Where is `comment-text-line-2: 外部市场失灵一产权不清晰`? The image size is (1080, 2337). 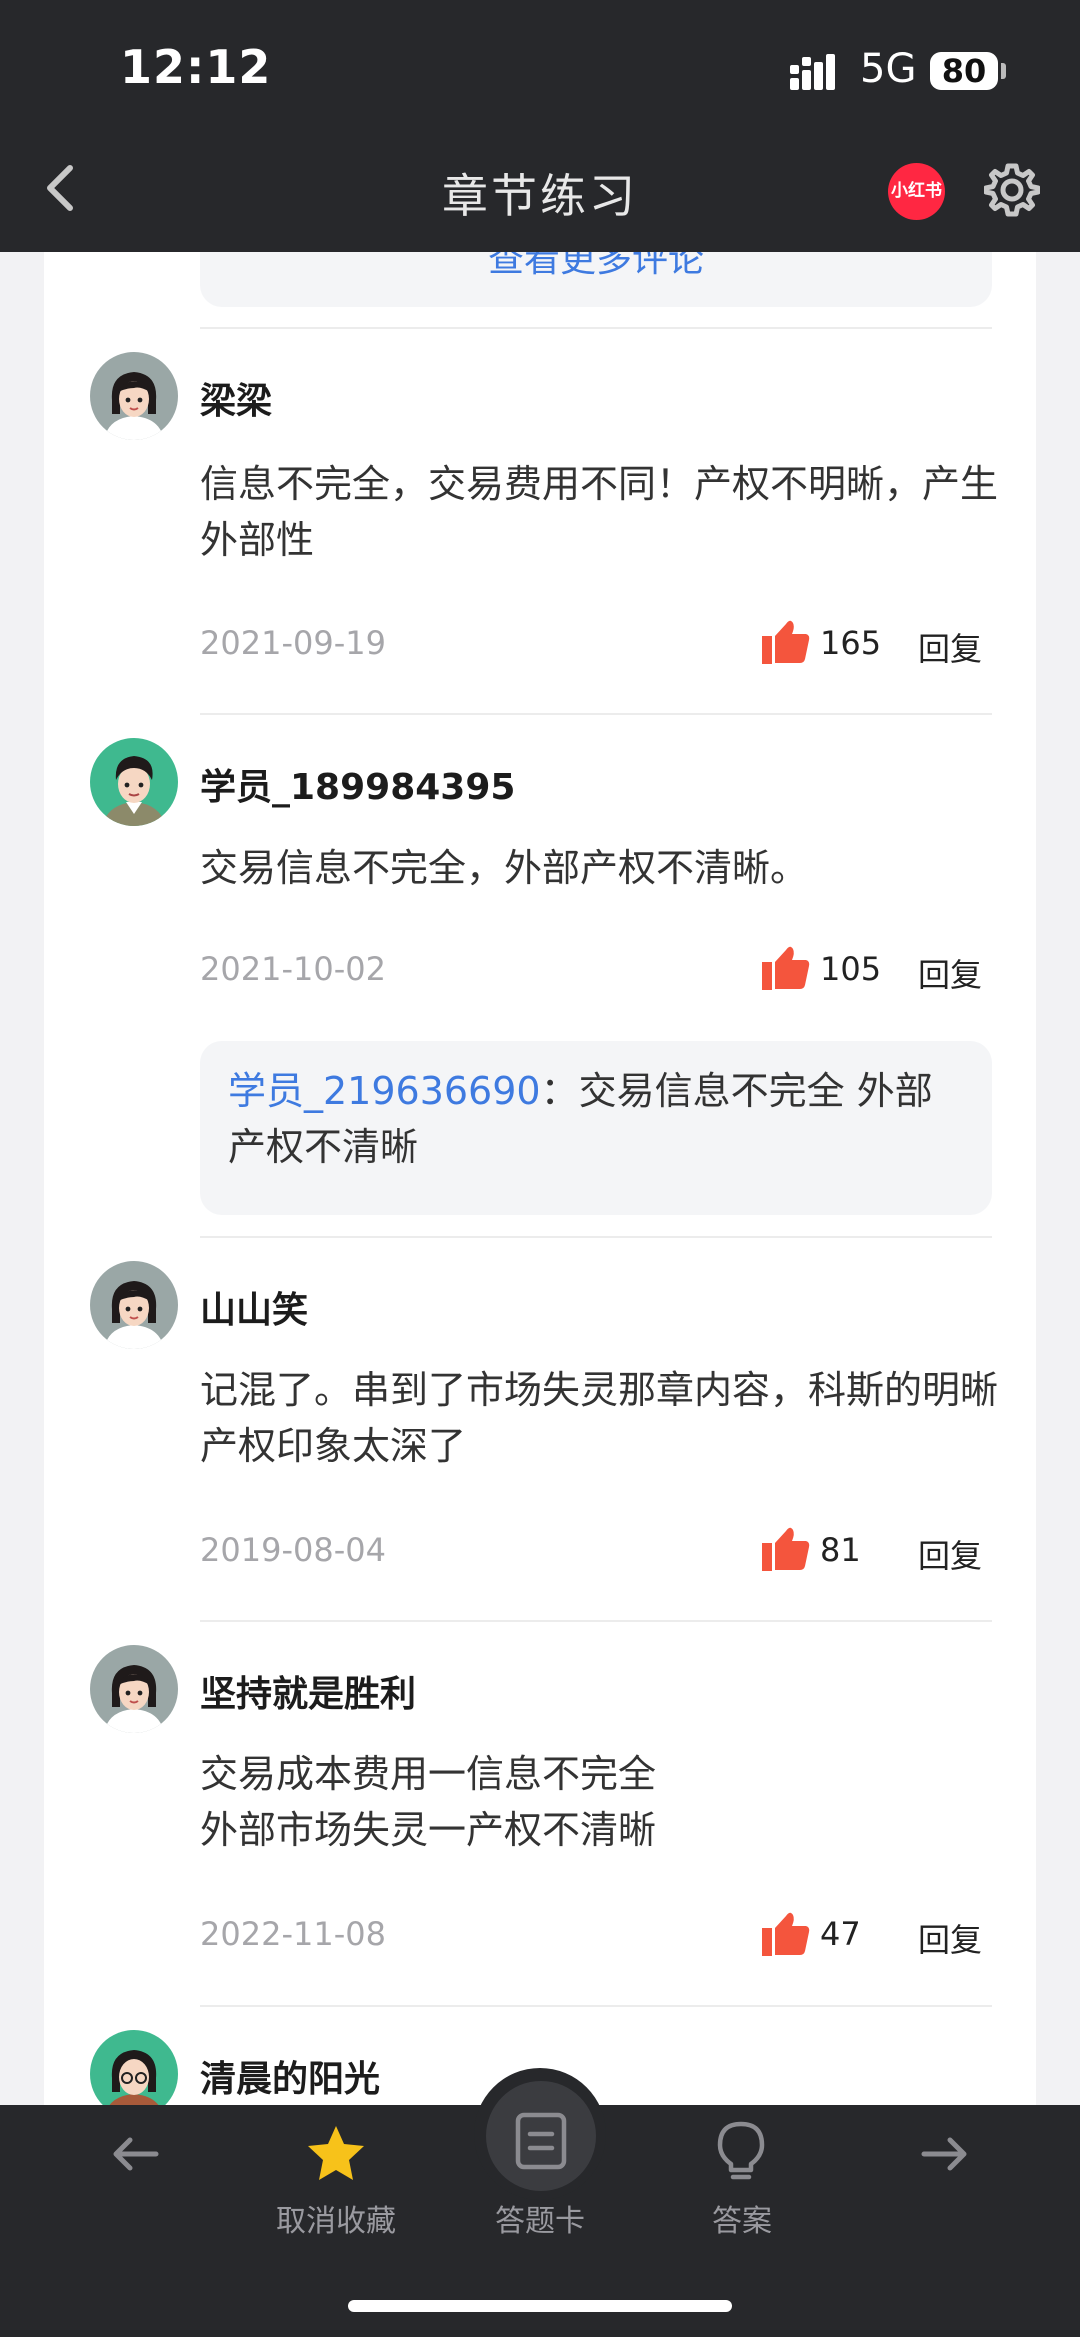 comment-text-line-2: 外部市场失灵一产权不清晰 is located at coordinates (428, 1830).